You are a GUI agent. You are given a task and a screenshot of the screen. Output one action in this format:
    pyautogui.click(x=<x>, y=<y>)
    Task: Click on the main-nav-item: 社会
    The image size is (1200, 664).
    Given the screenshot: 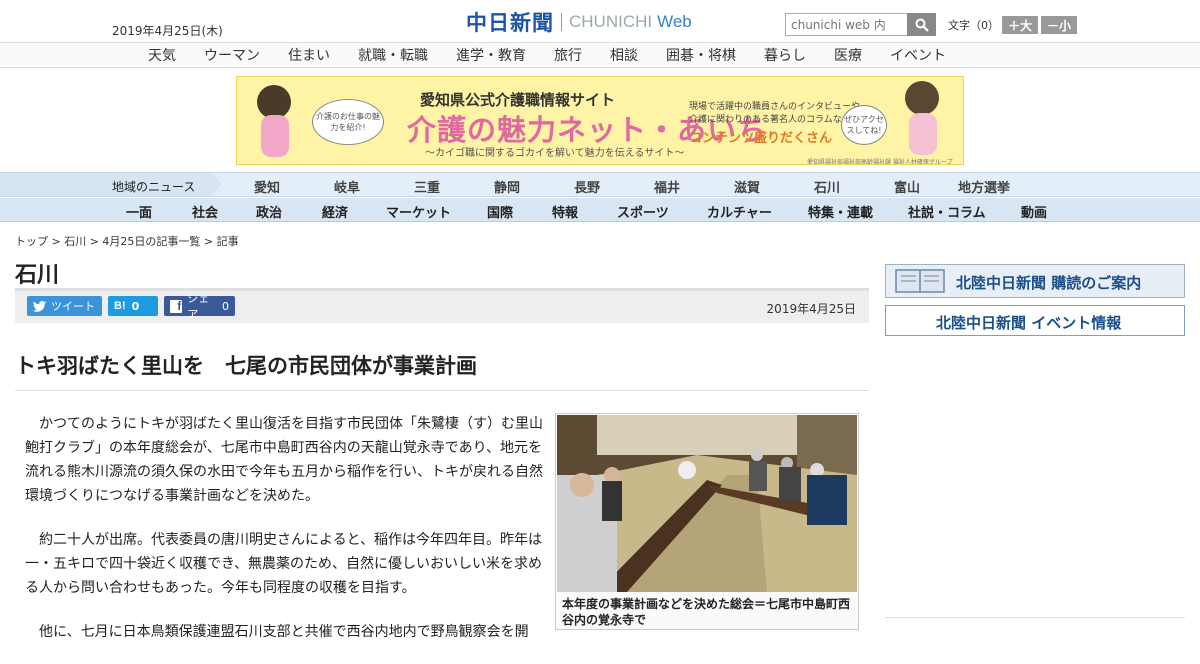 What is the action you would take?
    pyautogui.click(x=205, y=211)
    